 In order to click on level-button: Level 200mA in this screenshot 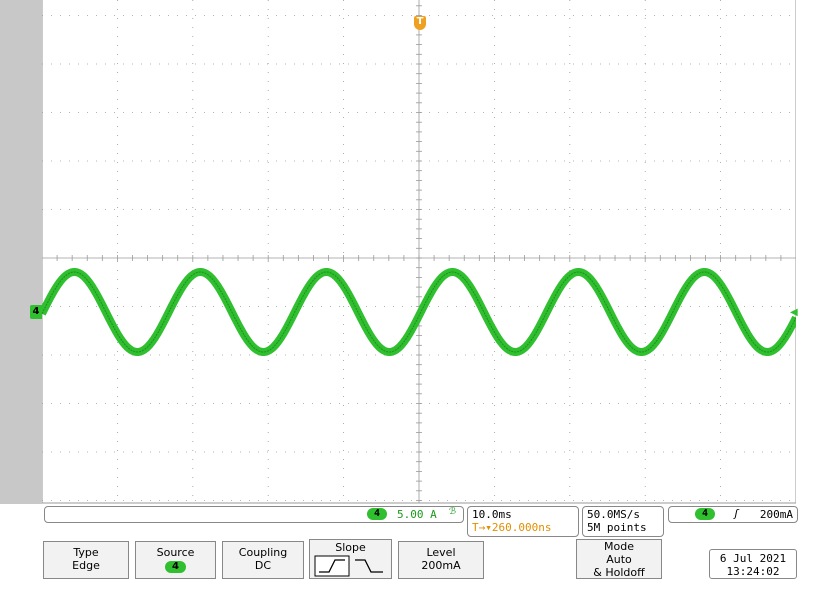, I will do `click(441, 560)`.